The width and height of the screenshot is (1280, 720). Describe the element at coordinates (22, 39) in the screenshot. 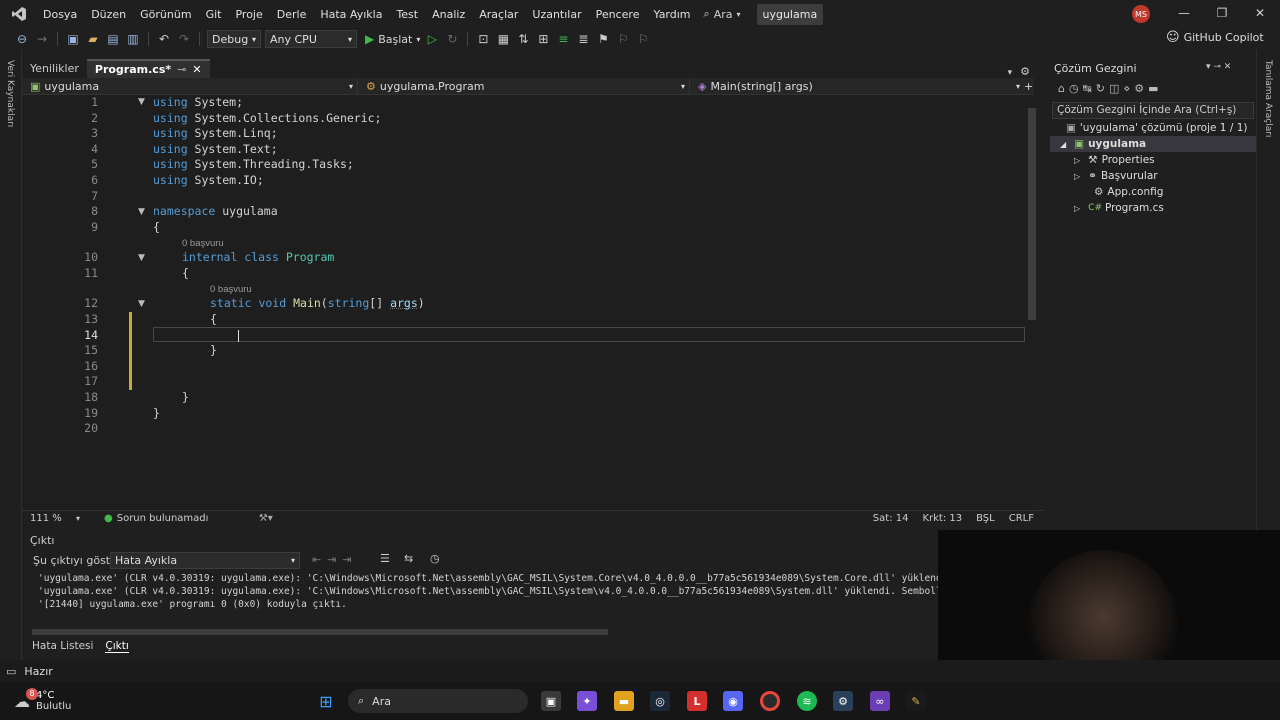

I see `back-navigation-icon: ⊖` at that location.